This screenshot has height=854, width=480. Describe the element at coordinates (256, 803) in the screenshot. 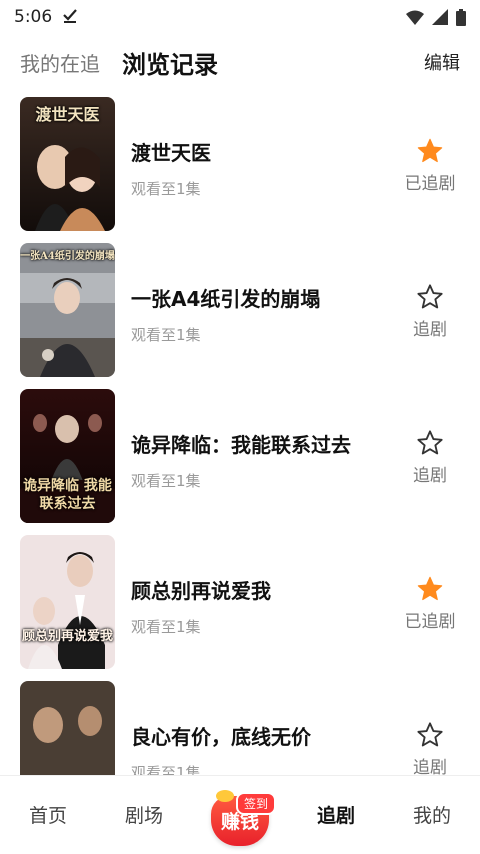

I see `checkin-badge: 签到` at that location.